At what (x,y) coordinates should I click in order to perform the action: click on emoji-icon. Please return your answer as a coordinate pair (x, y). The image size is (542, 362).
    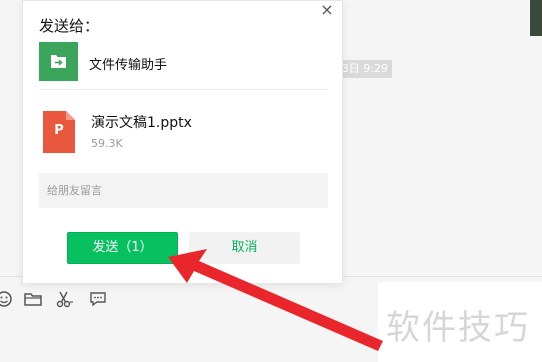
    Looking at the image, I should click on (7, 299).